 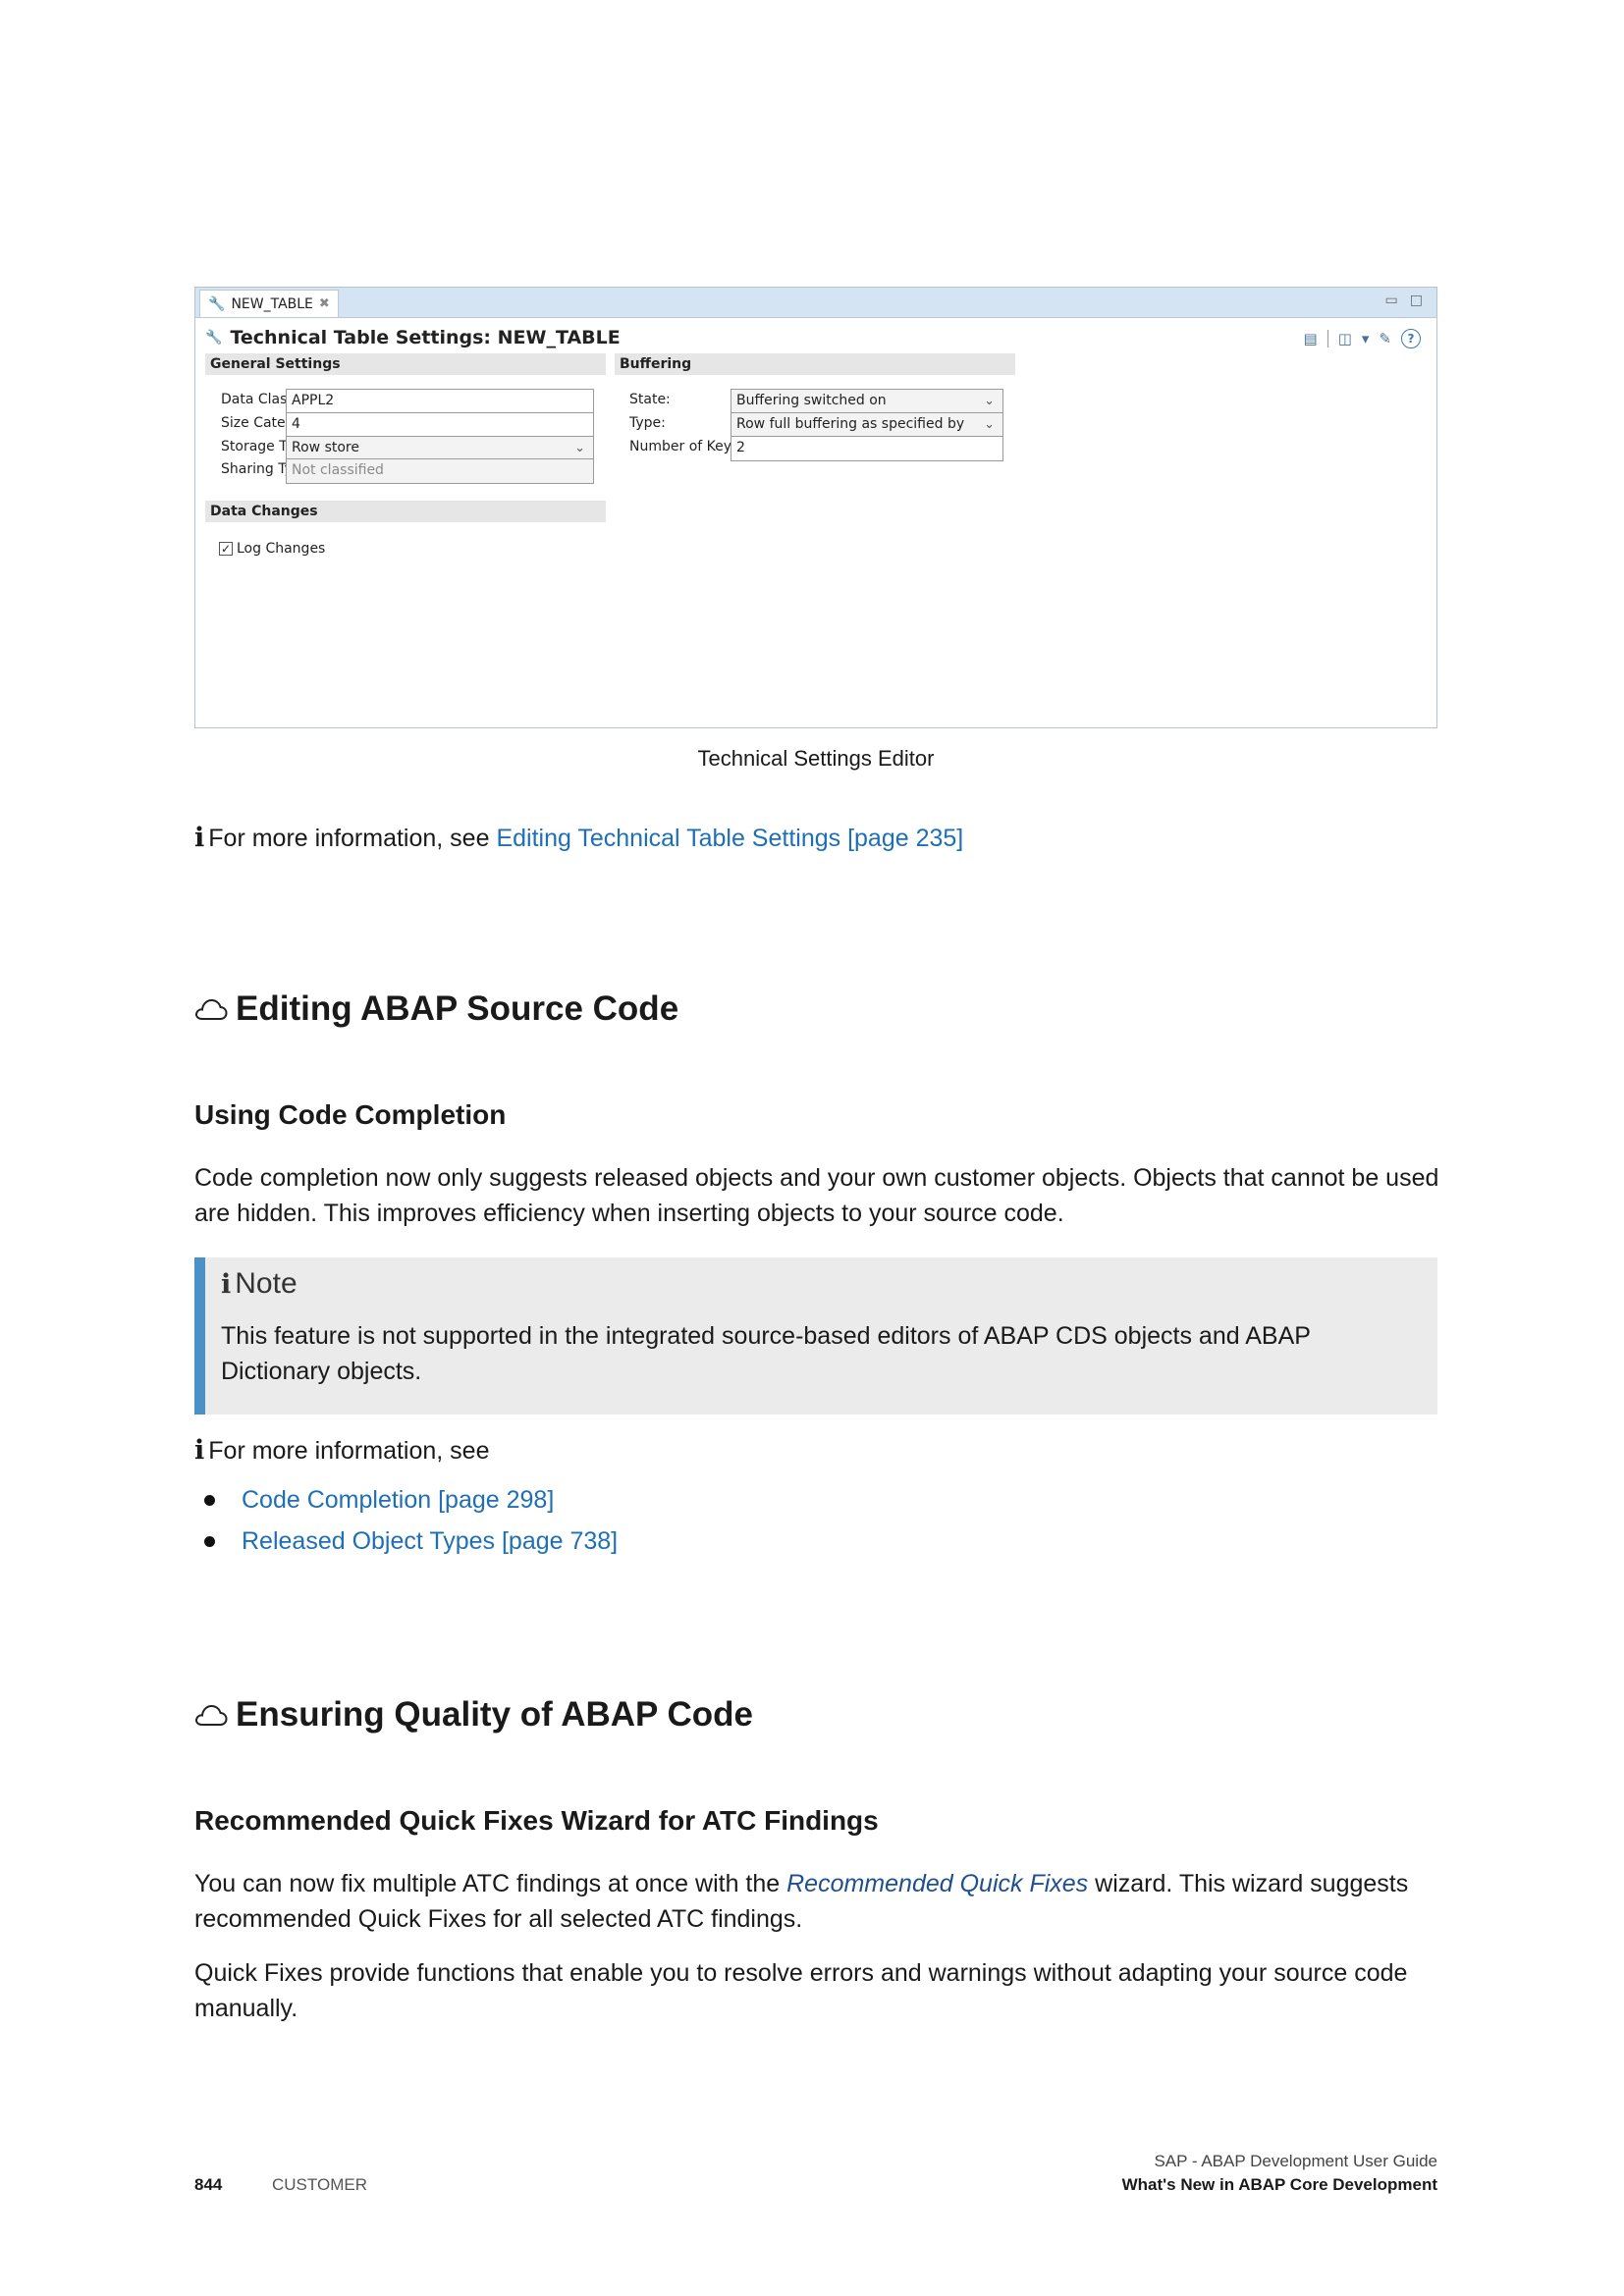 I want to click on sharing-type-field: Not classified, so click(x=440, y=471).